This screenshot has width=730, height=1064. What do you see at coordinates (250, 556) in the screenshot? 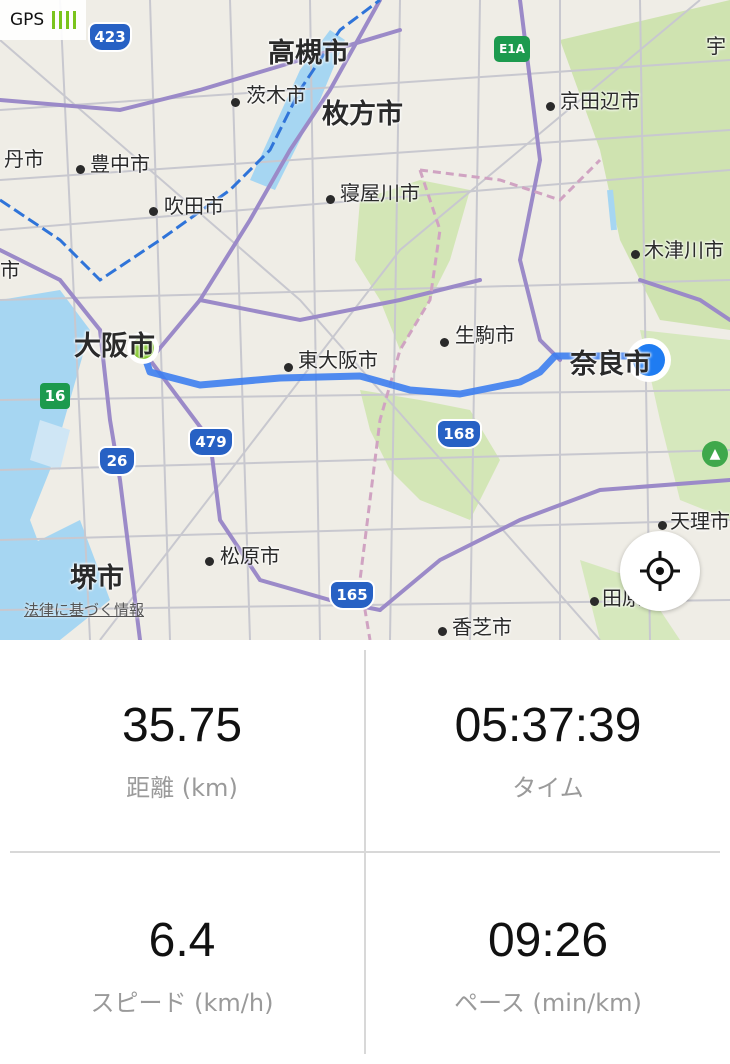
I see `city-label: 松原市` at bounding box center [250, 556].